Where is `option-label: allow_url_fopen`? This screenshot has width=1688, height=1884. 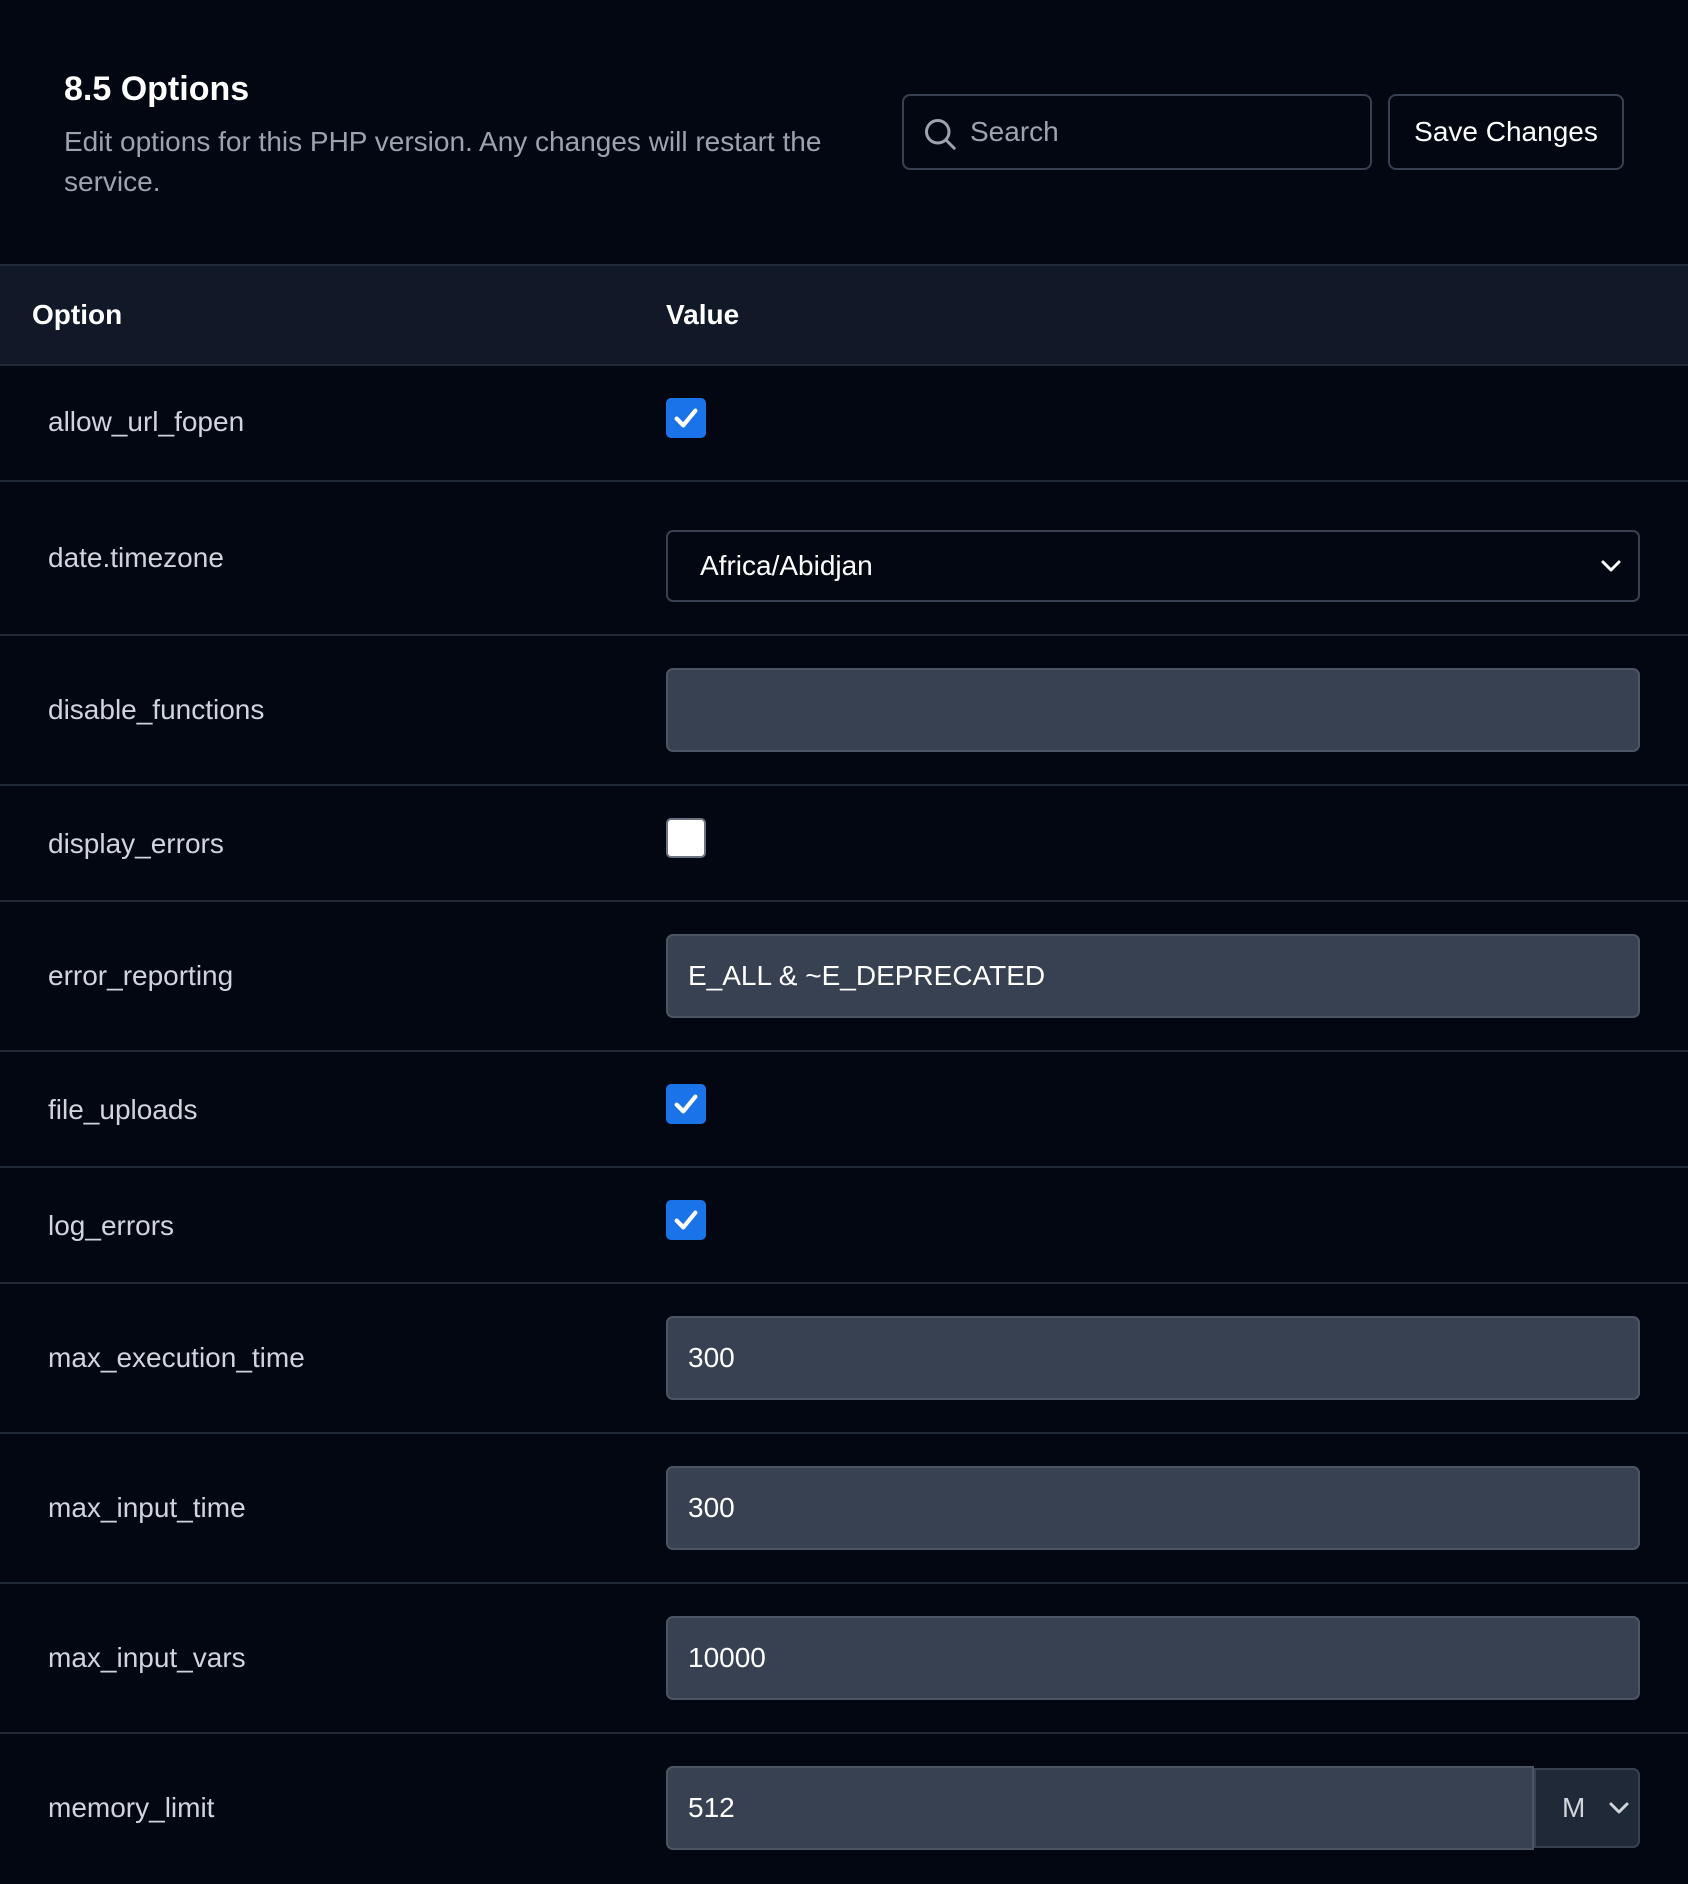
option-label: allow_url_fopen is located at coordinates (146, 421).